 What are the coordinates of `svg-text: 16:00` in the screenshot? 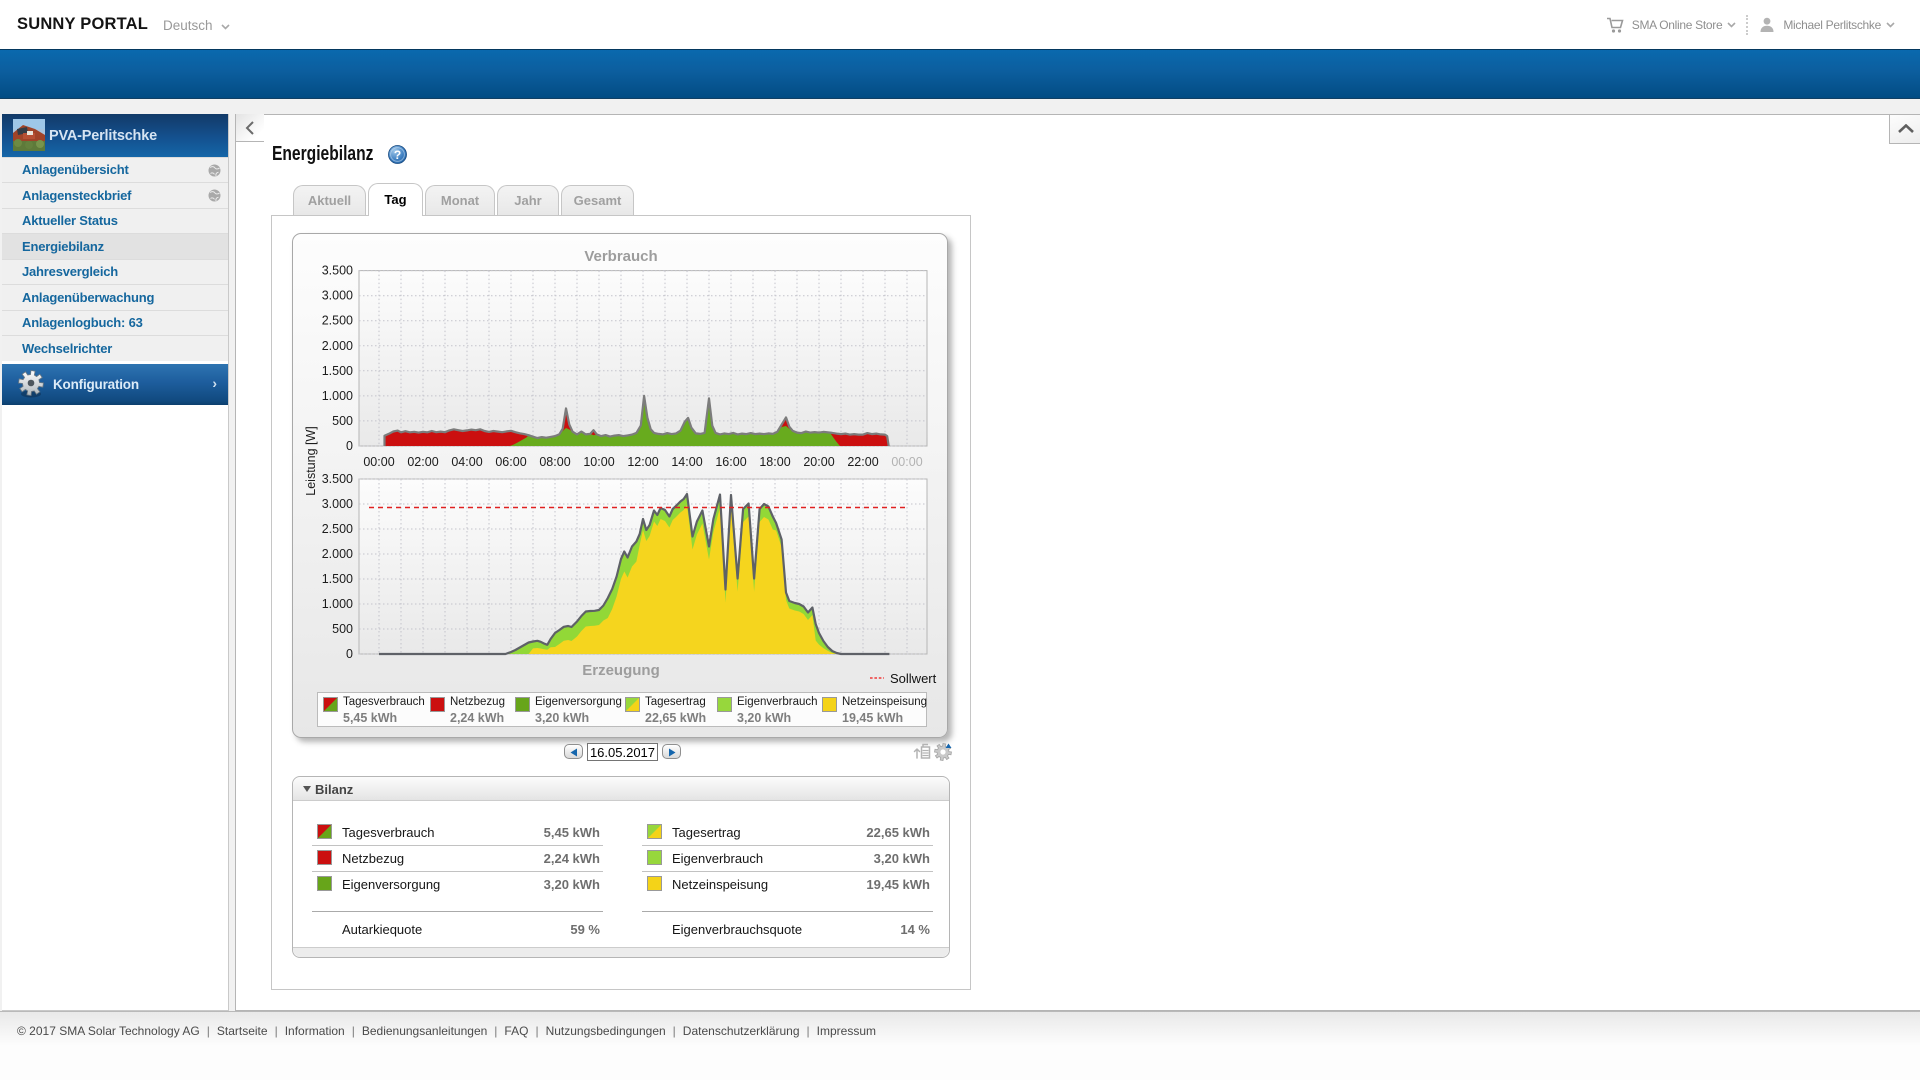 It's located at (730, 462).